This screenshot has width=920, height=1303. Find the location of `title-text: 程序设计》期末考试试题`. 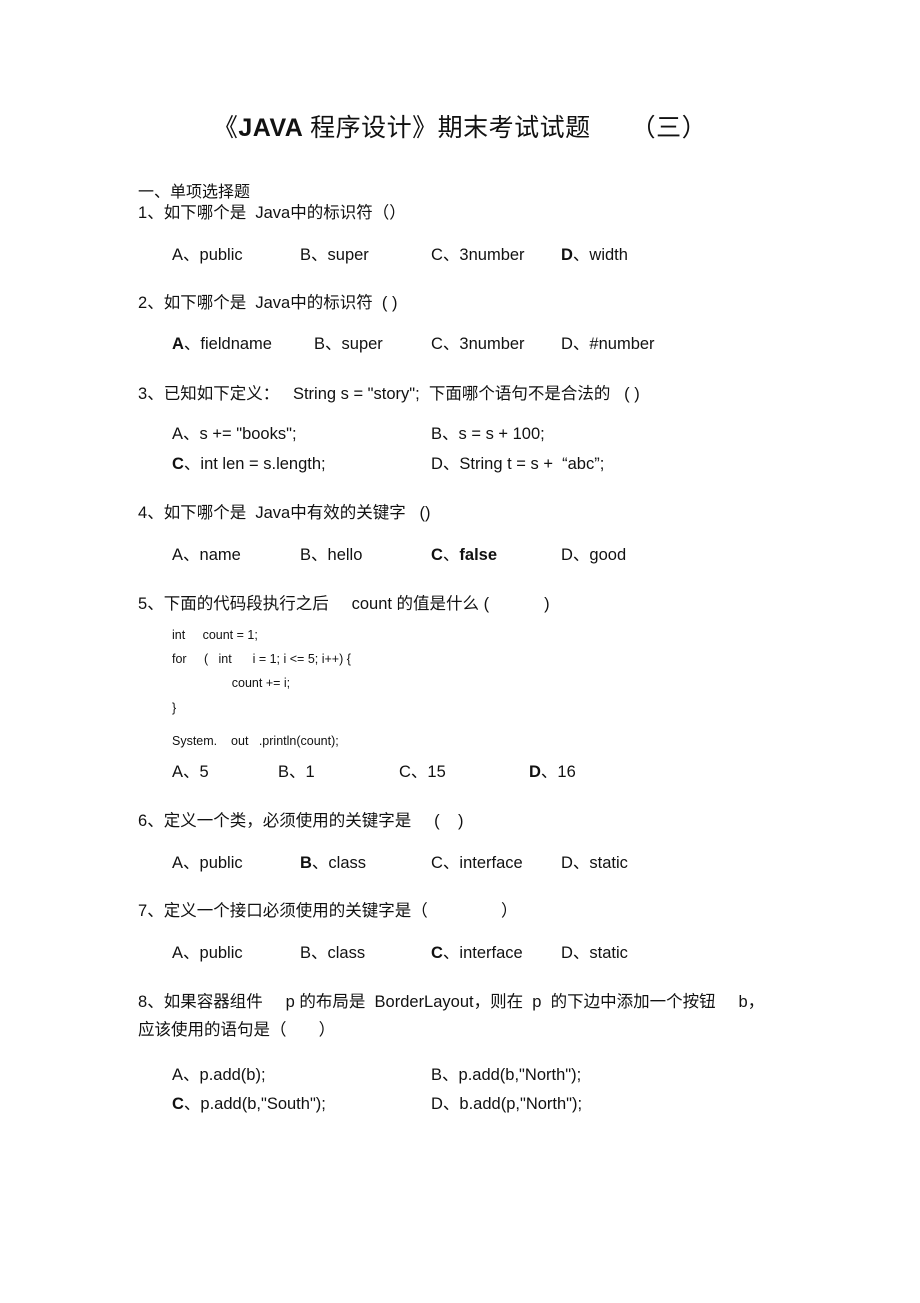

title-text: 程序设计》期末考试试题 is located at coordinates (447, 128).